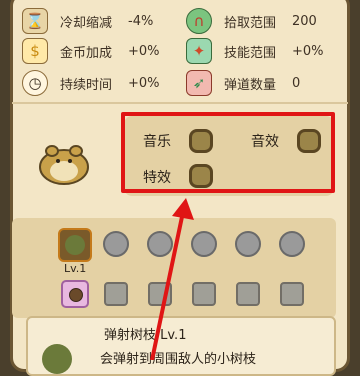 This screenshot has width=360, height=376. I want to click on stat-value: 200, so click(304, 21).